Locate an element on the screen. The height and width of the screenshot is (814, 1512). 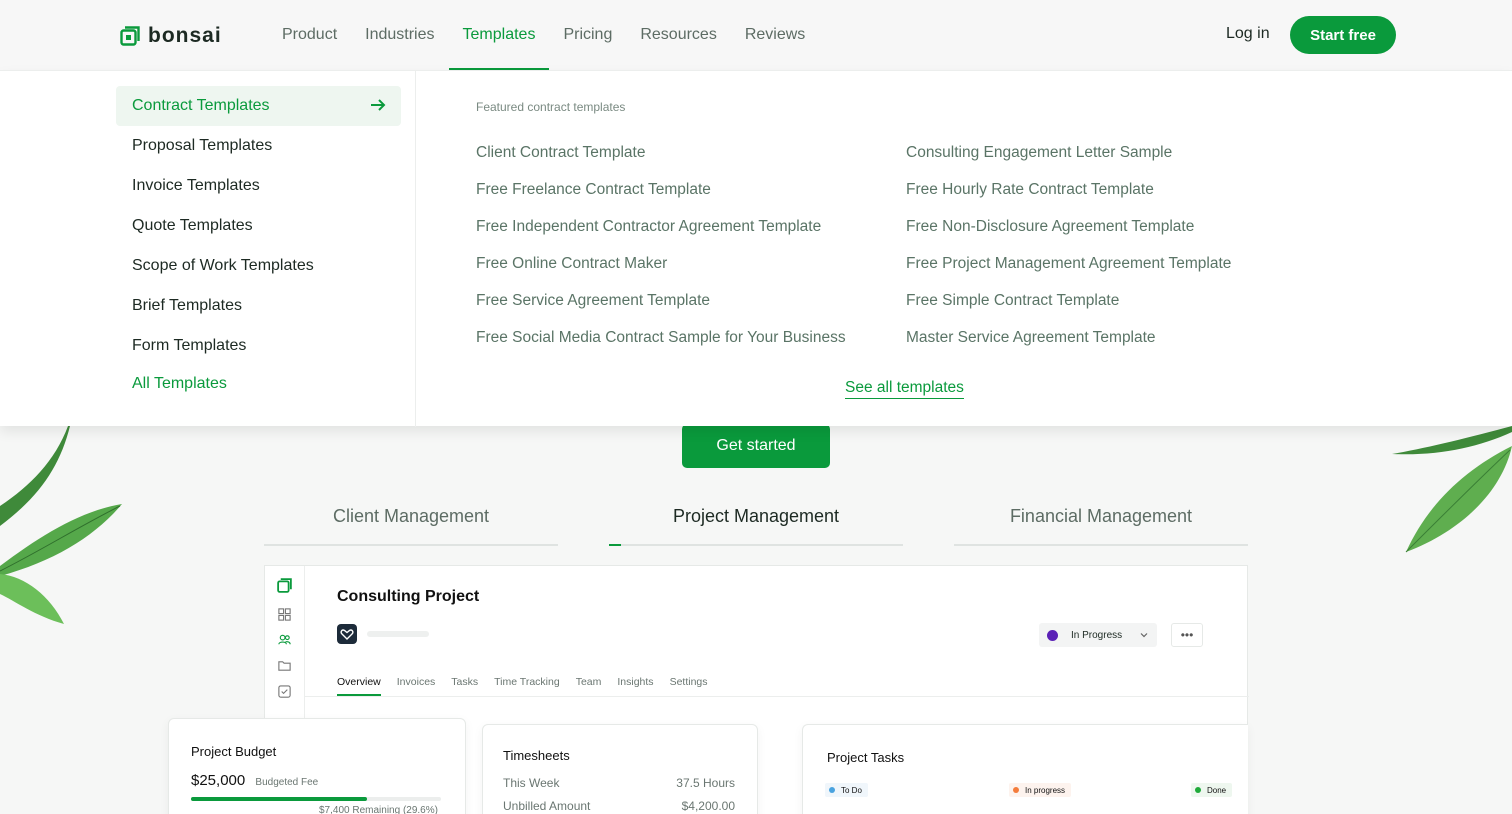
category-quote-templates: Quote Templates is located at coordinates (258, 226).